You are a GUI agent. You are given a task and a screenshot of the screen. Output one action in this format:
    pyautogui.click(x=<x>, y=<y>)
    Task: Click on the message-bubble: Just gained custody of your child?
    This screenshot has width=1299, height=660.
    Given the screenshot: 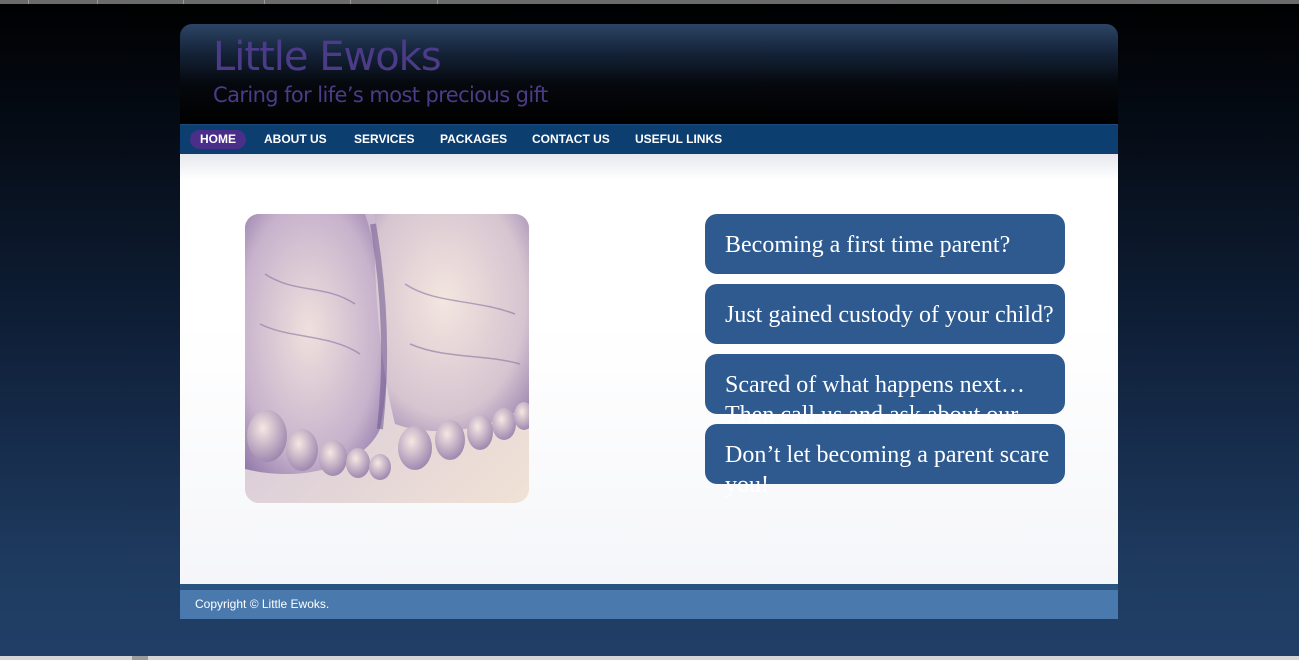 What is the action you would take?
    pyautogui.click(x=885, y=314)
    